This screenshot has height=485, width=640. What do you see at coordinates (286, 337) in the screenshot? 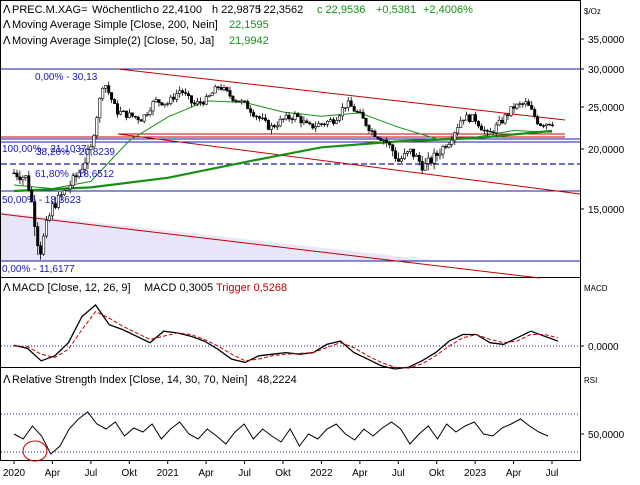
I see `macd-lines` at bounding box center [286, 337].